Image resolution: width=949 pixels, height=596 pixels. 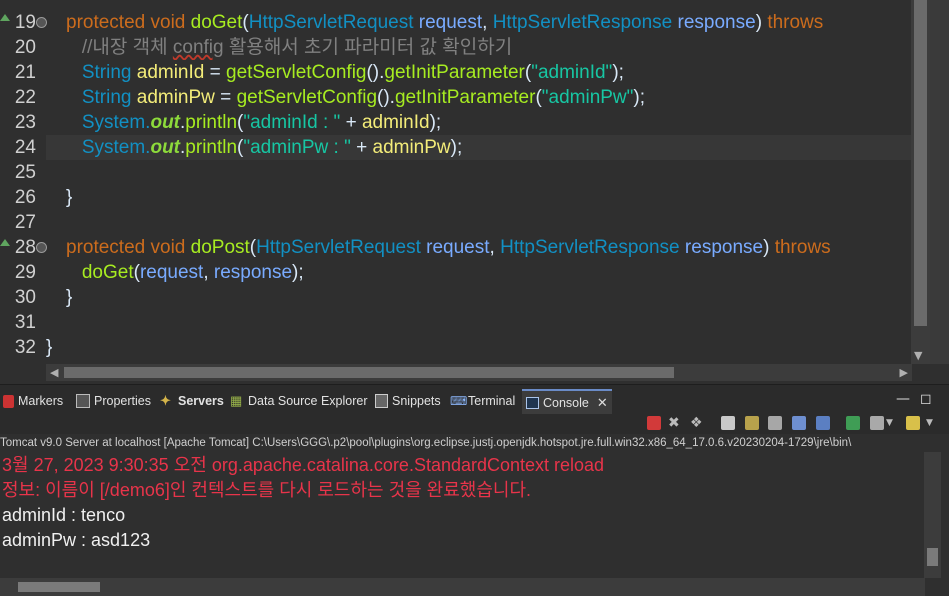 What do you see at coordinates (675, 423) in the screenshot?
I see `remove-launch-icon: ✖` at bounding box center [675, 423].